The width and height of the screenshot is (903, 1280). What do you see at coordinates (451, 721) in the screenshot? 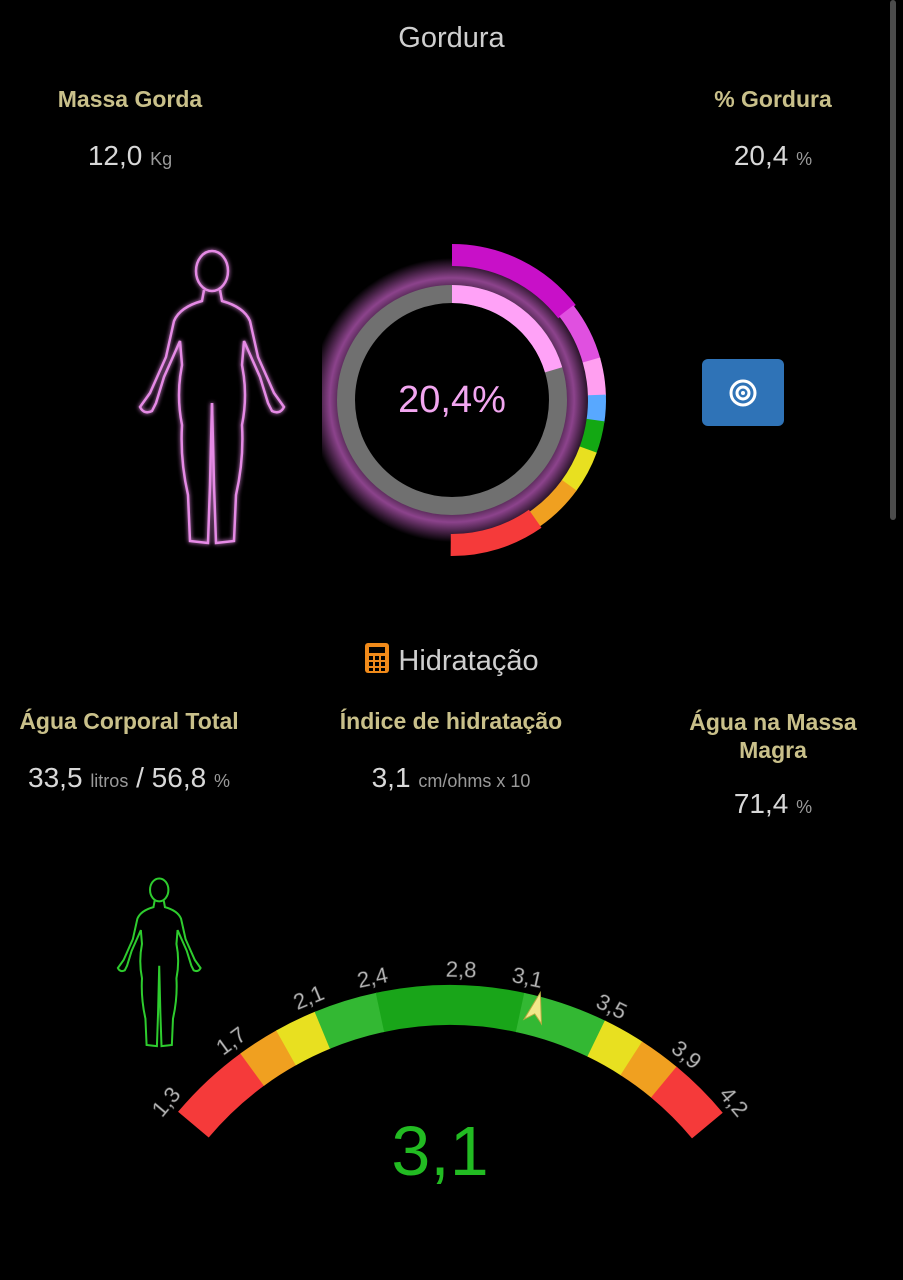
I see `hydration-index-label: Índice de hidratação` at bounding box center [451, 721].